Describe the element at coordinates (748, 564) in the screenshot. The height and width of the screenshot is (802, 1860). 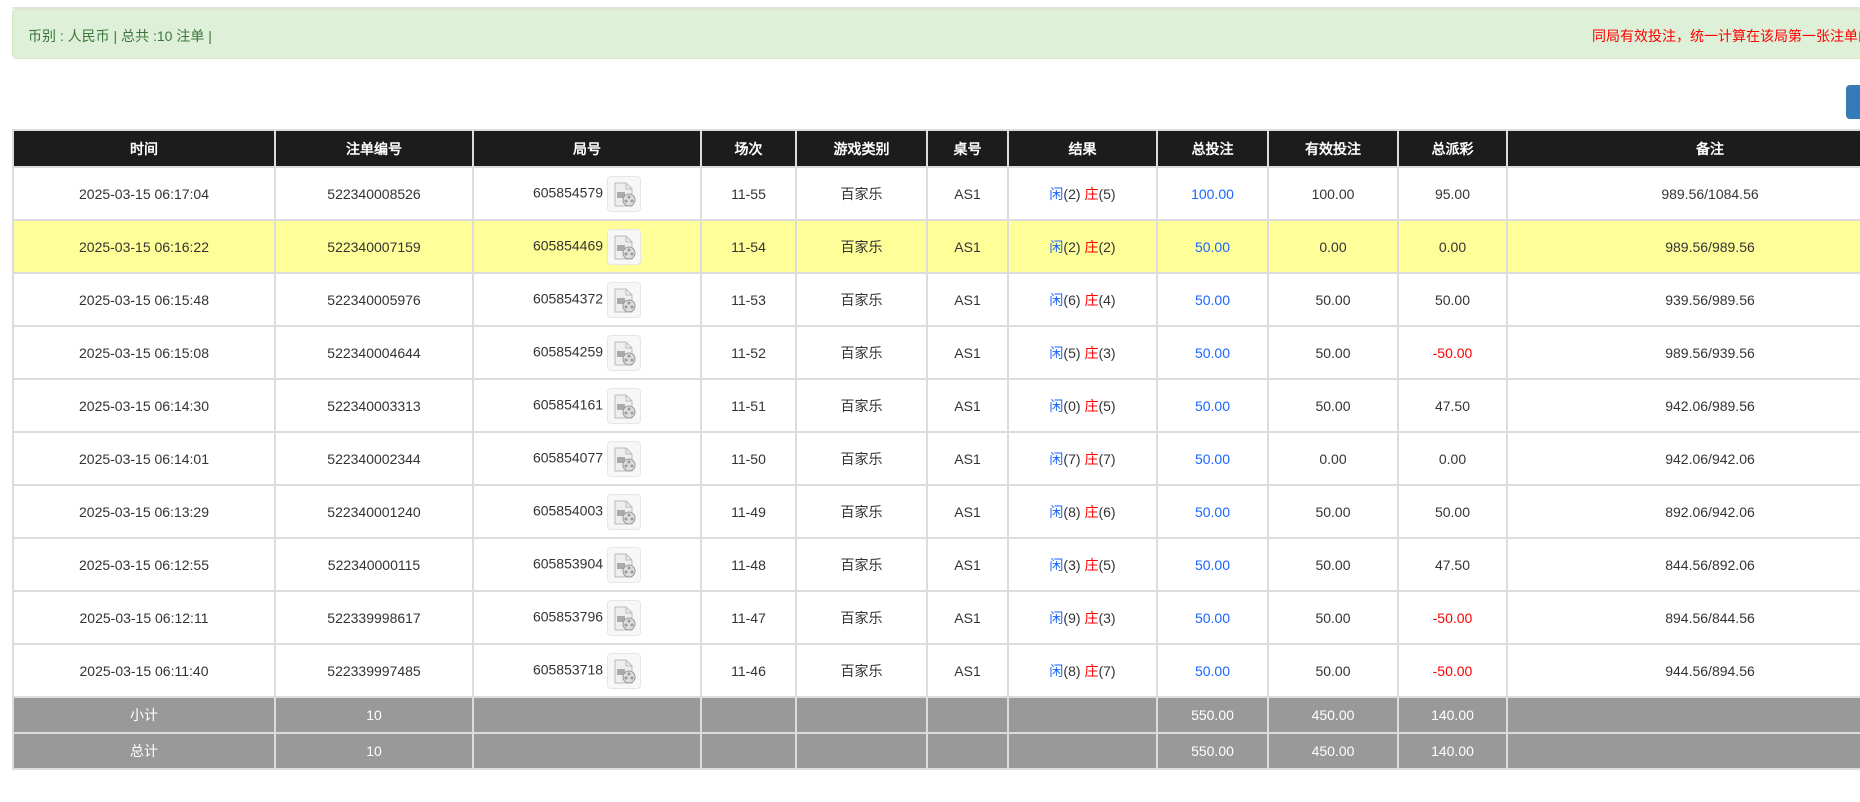
I see `session-cell: 11-48` at that location.